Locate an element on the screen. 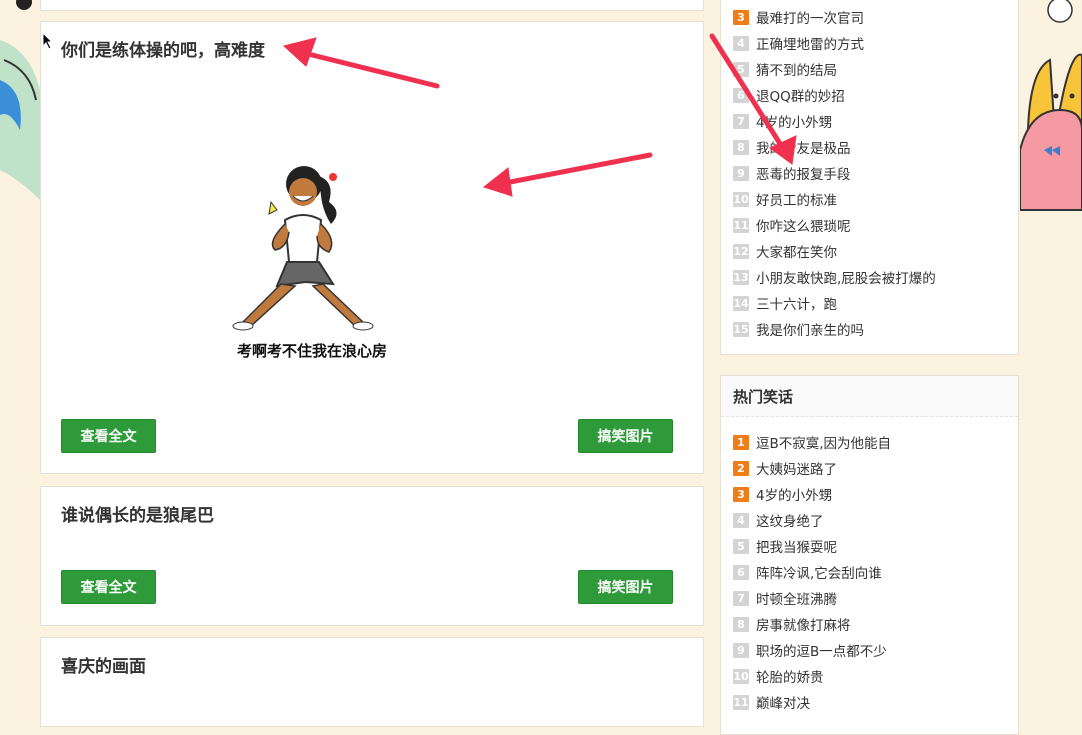 The image size is (1082, 735). list-item: 6 阵阵冷讽,它会刮向谁 is located at coordinates (869, 572).